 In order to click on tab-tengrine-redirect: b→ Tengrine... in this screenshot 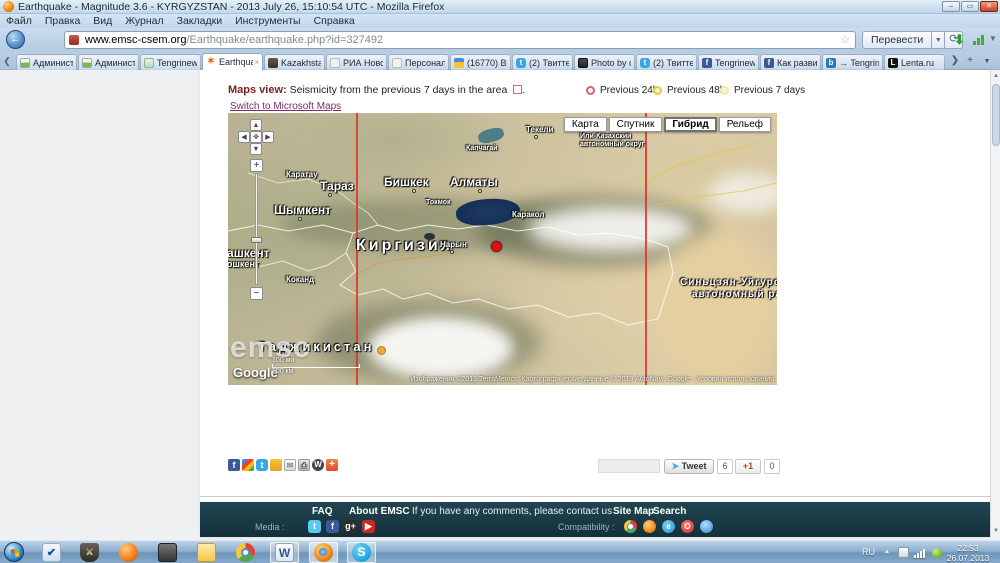, I will do `click(852, 62)`.